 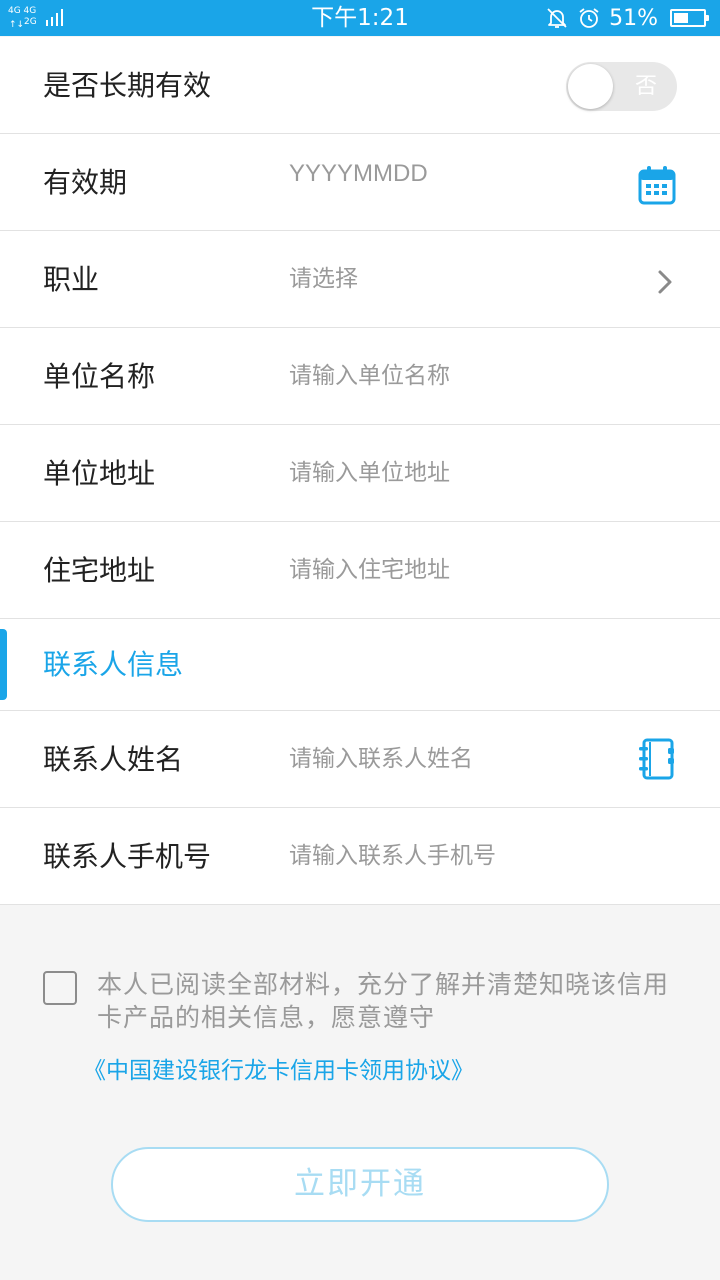 What do you see at coordinates (360, 1184) in the screenshot?
I see `submit-button: 立即开通` at bounding box center [360, 1184].